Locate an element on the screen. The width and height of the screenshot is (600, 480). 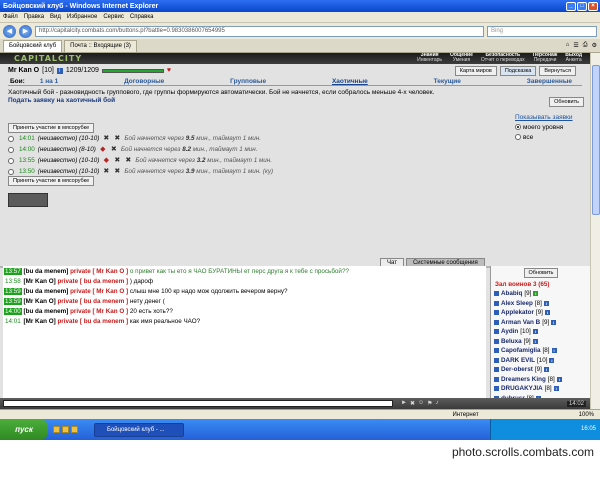
tab-chaotic: Хаотичные is located at coordinates (350, 81).